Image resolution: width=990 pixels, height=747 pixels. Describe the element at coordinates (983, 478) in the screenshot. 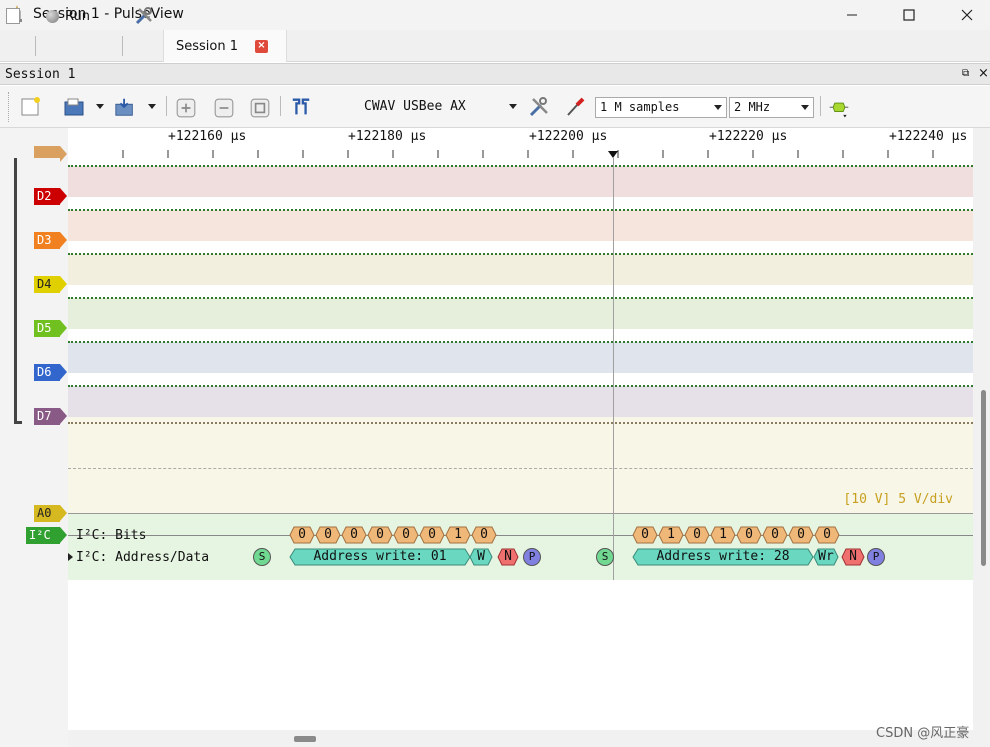

I see `vertical-scroll-thumb` at that location.